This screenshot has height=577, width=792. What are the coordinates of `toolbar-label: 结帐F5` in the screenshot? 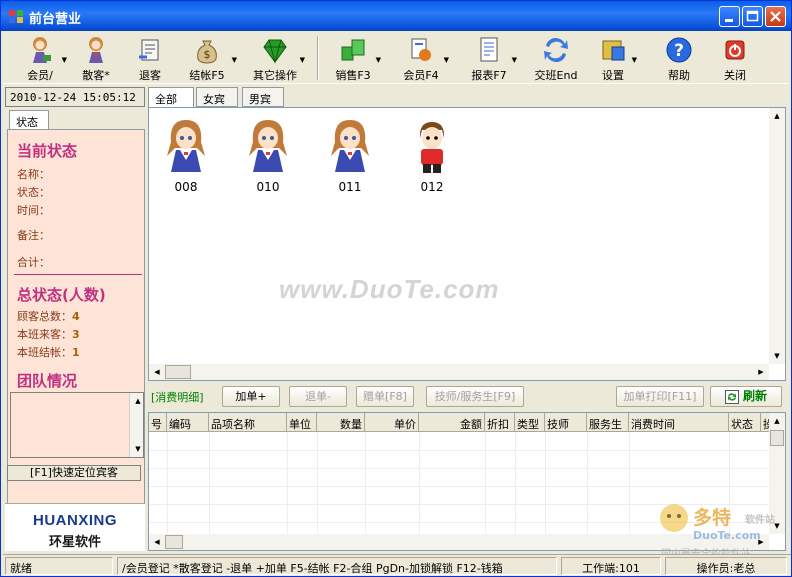 It's located at (207, 75).